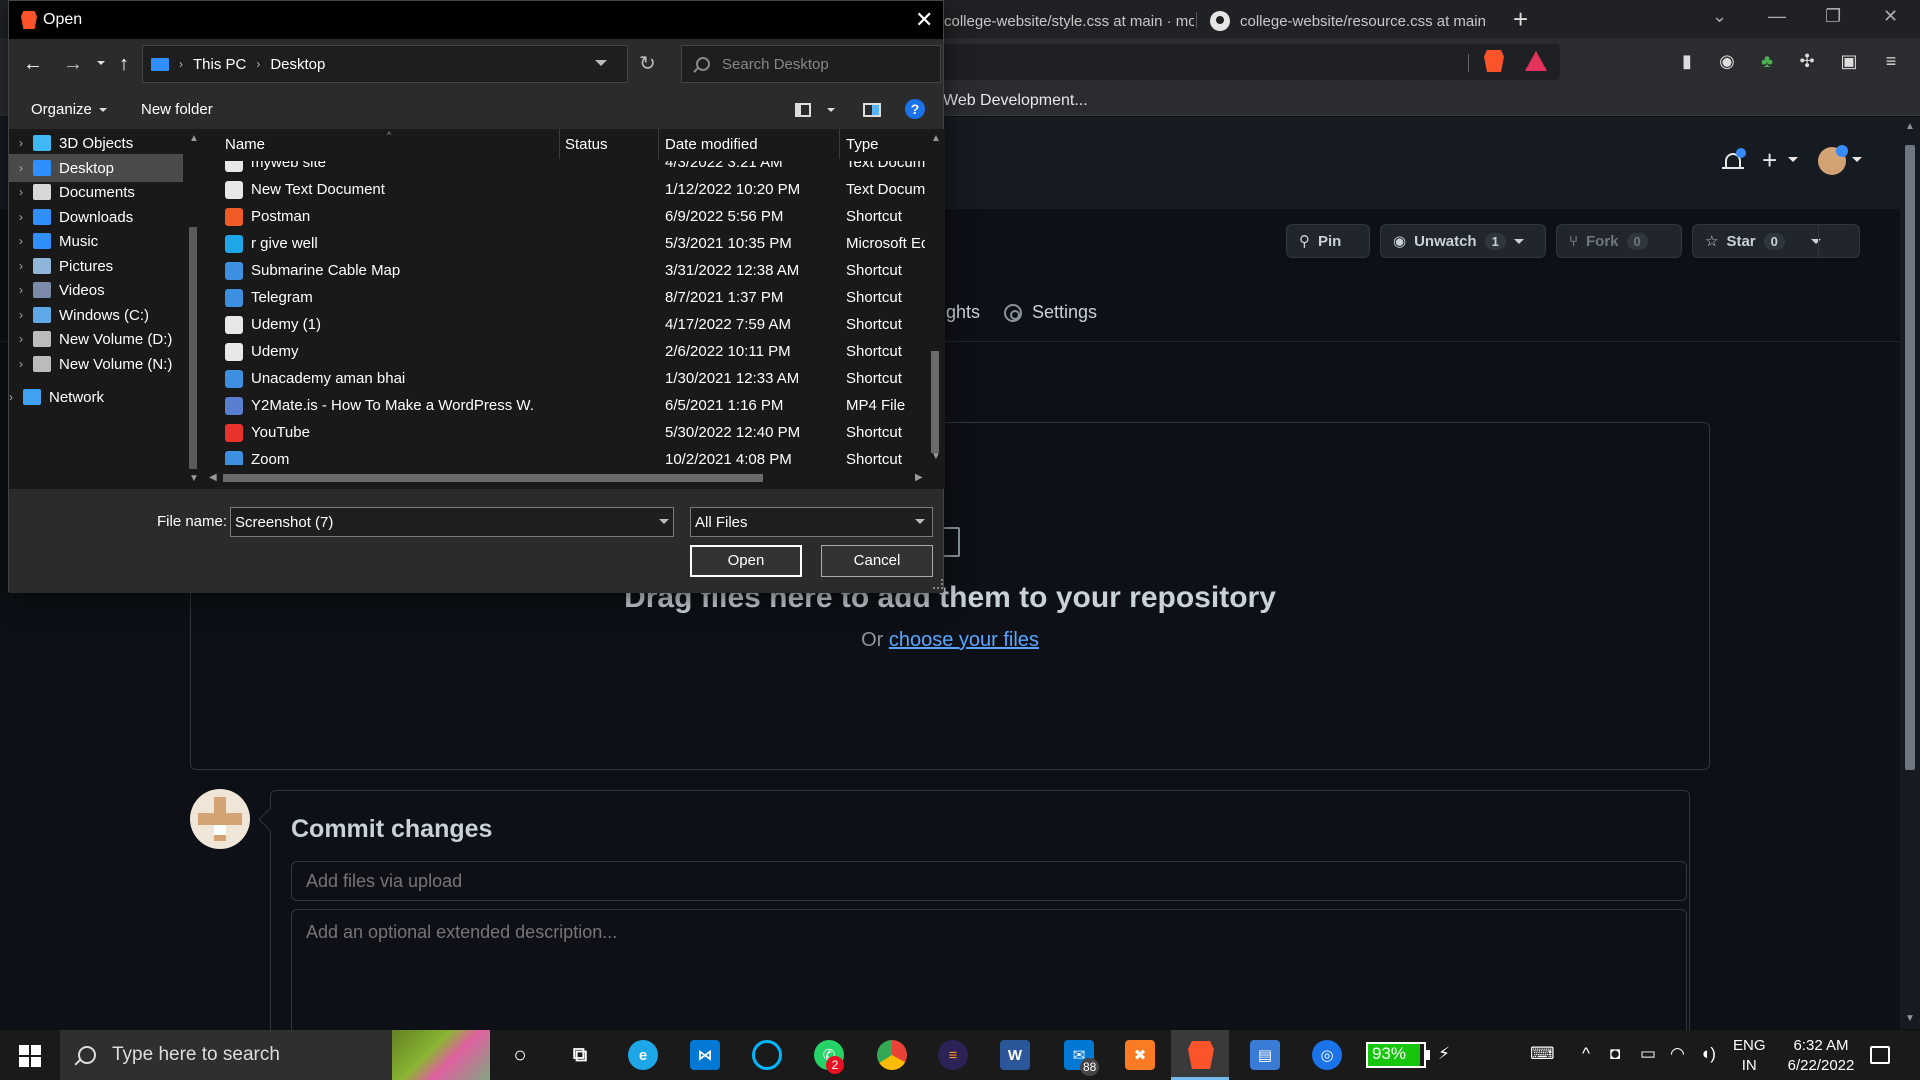 The image size is (1920, 1080). I want to click on create-new-plus-icon: +, so click(1769, 160).